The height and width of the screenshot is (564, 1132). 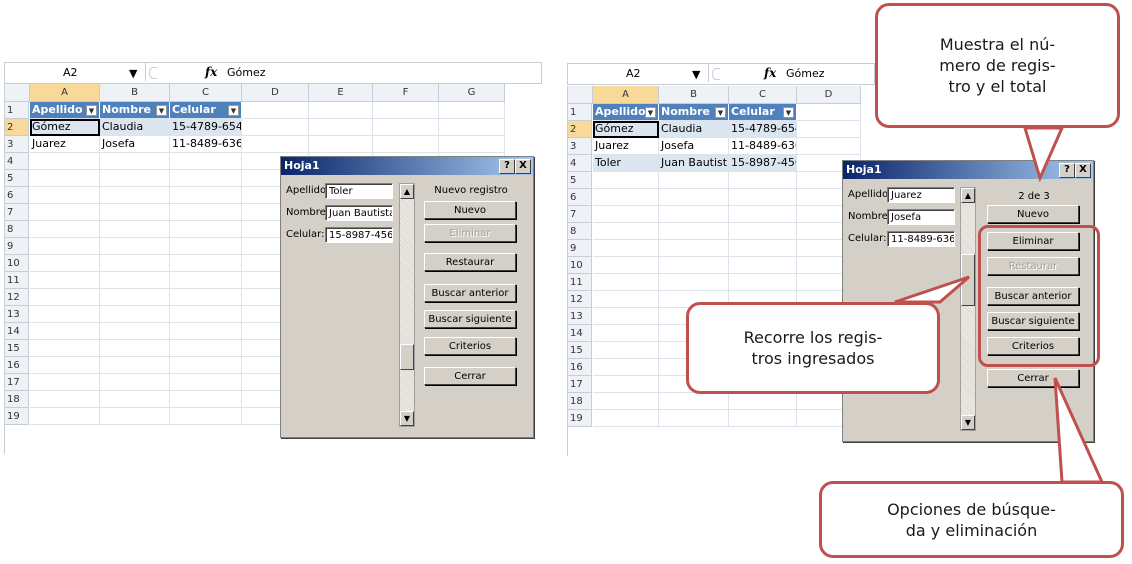 What do you see at coordinates (17, 127) in the screenshot?
I see `row-header: 2` at bounding box center [17, 127].